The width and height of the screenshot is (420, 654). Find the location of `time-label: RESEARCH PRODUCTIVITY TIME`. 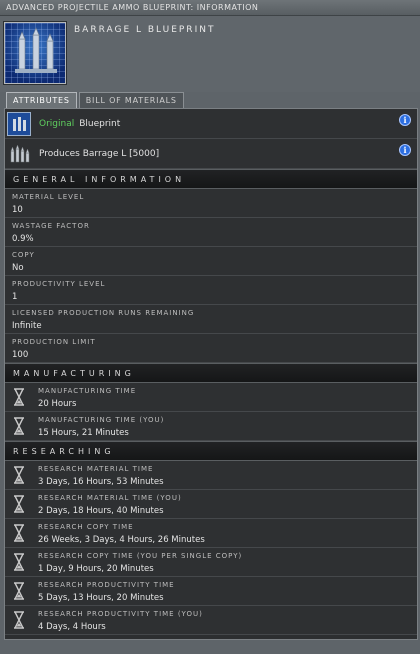

time-label: RESEARCH PRODUCTIVITY TIME is located at coordinates (106, 585).